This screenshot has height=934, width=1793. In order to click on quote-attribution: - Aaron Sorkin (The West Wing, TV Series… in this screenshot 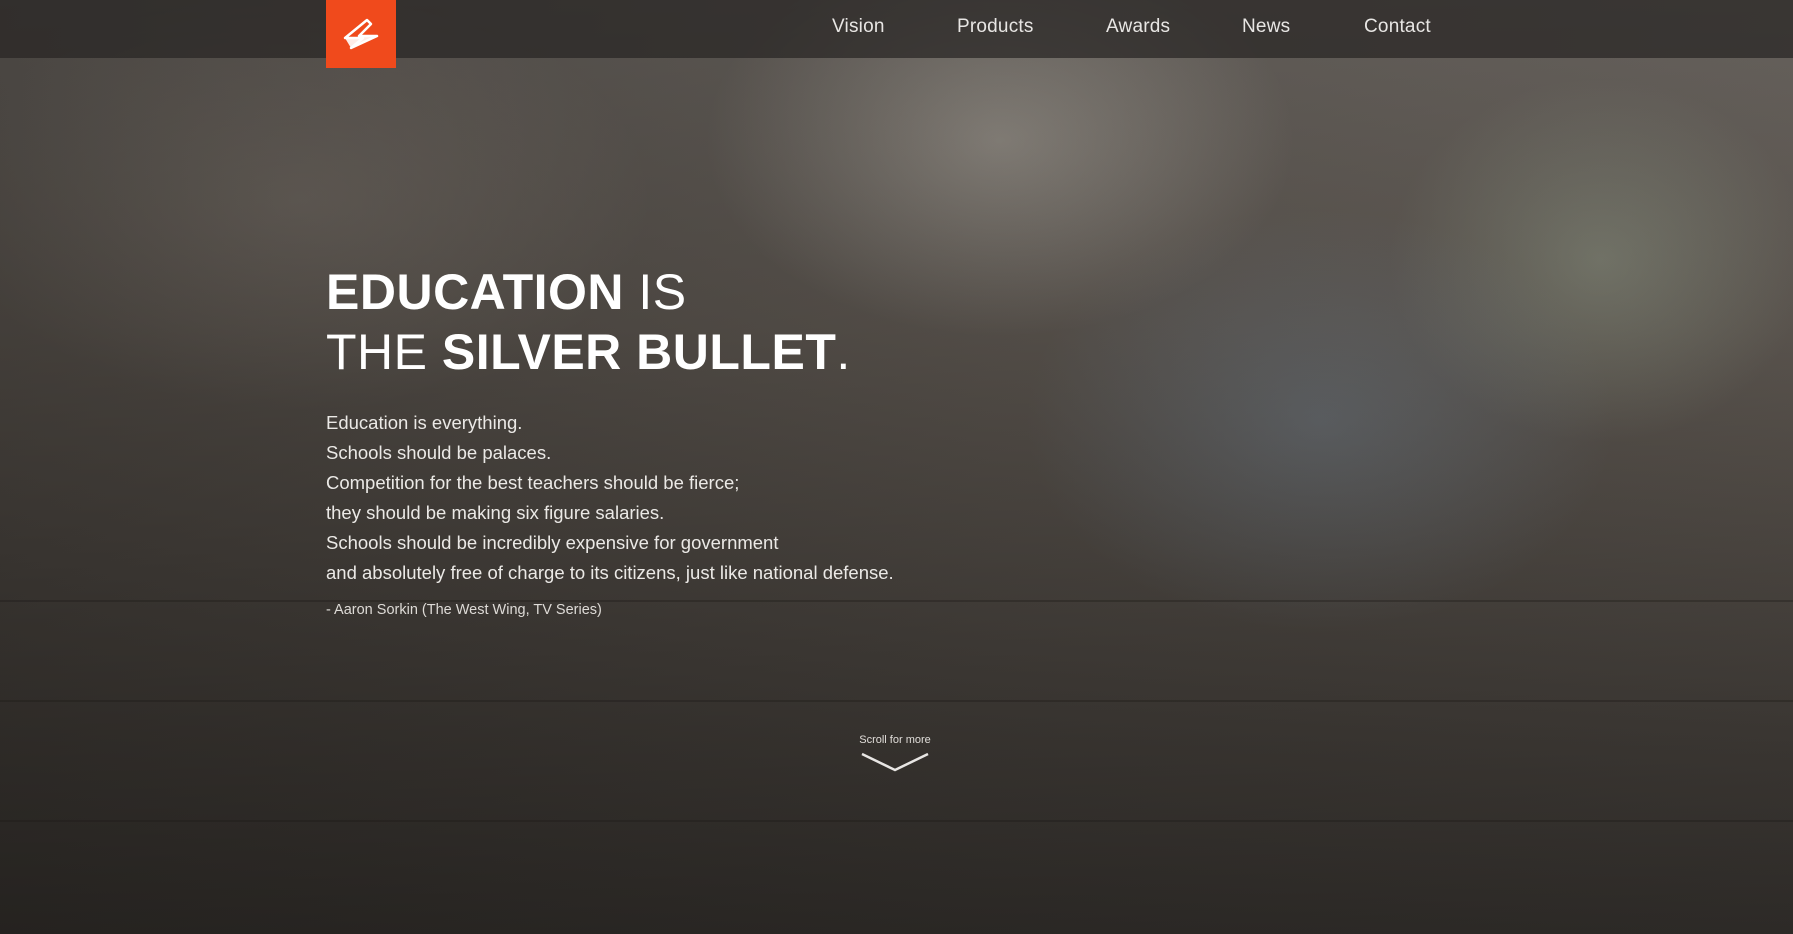, I will do `click(464, 610)`.